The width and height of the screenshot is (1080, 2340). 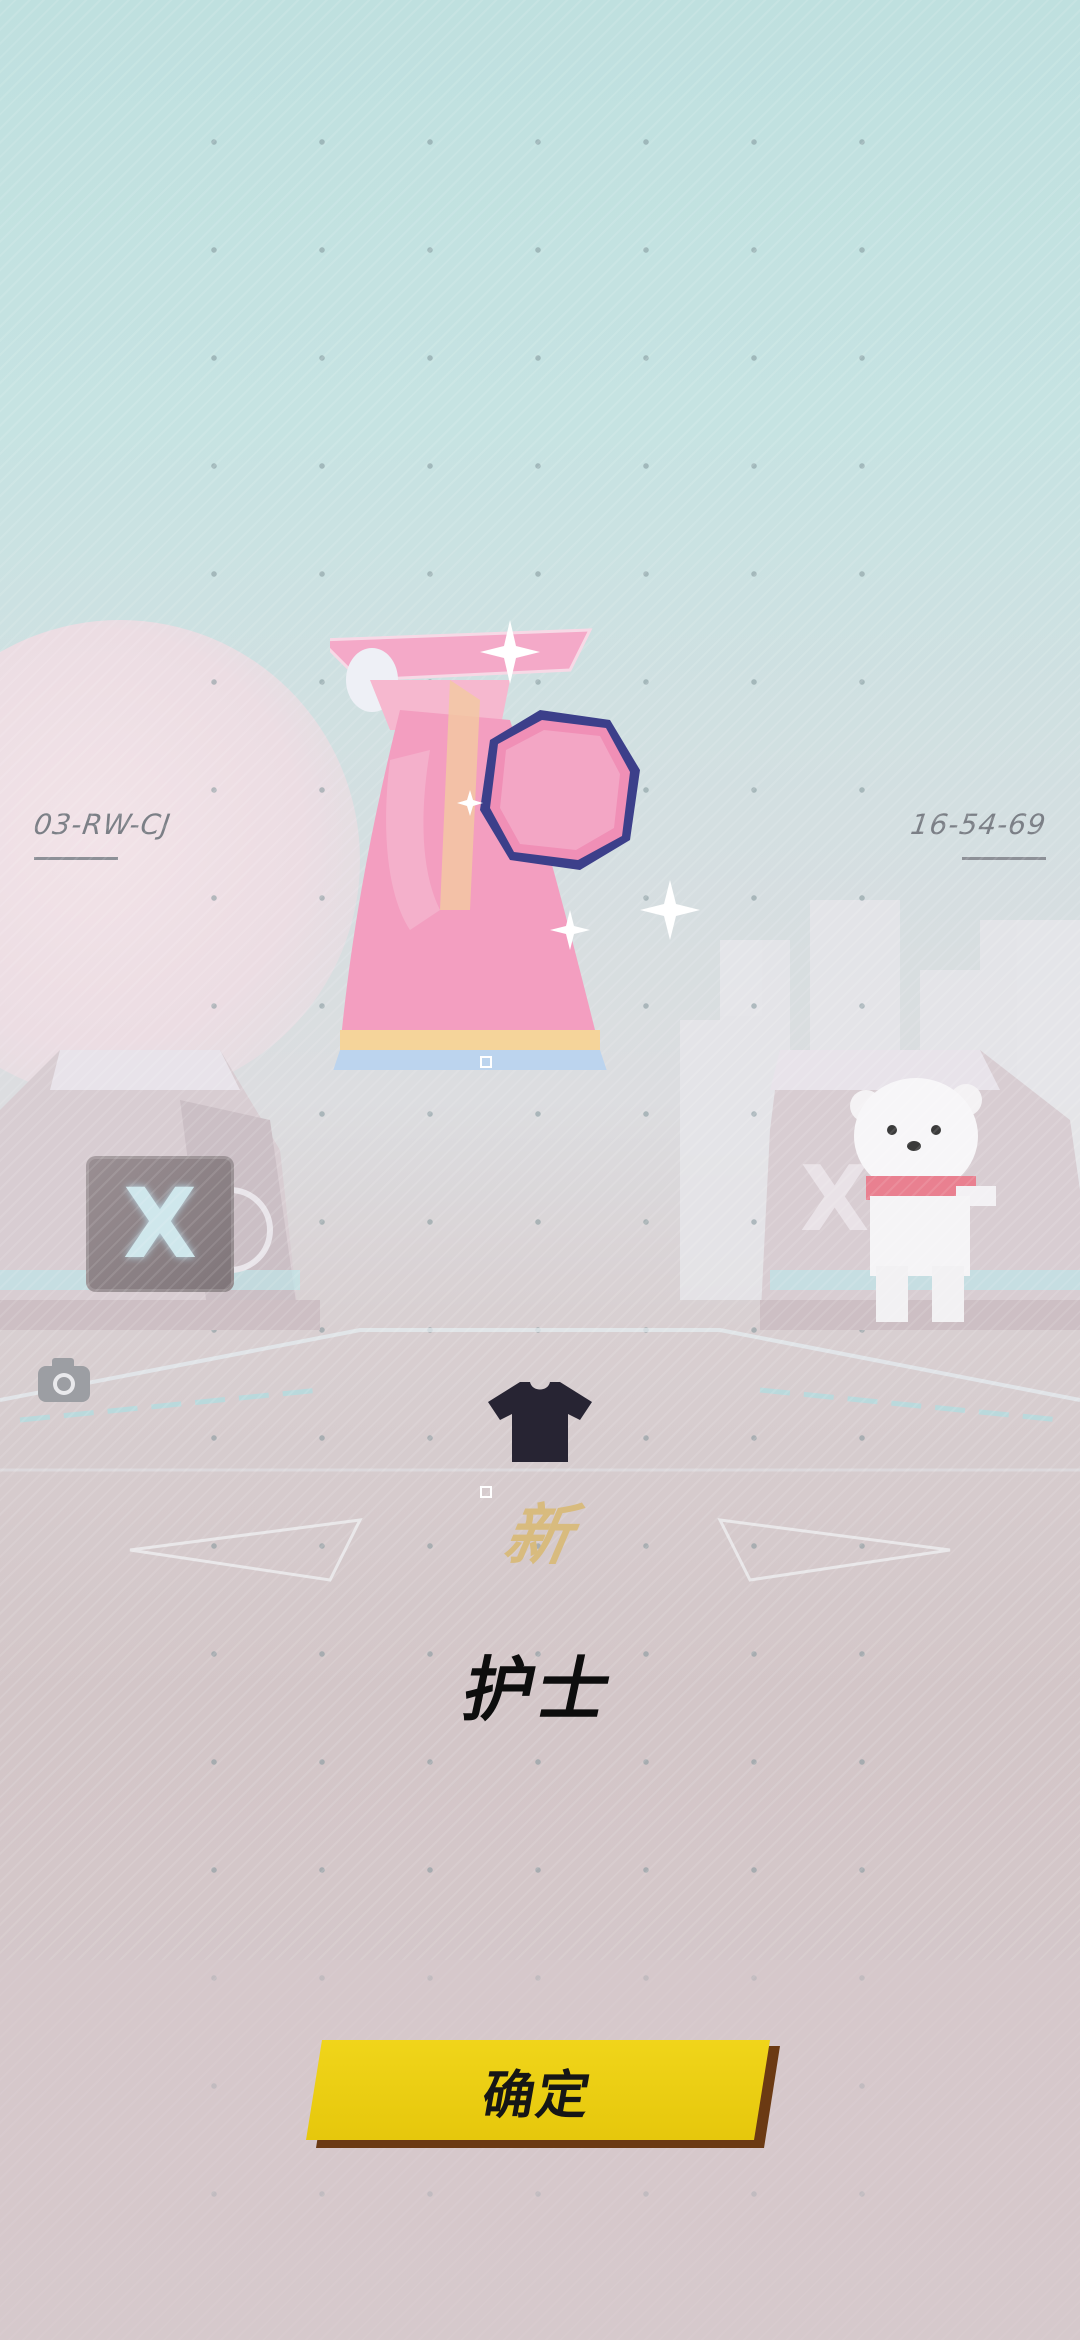 I want to click on confirm-button-label: 确定, so click(x=537, y=2095).